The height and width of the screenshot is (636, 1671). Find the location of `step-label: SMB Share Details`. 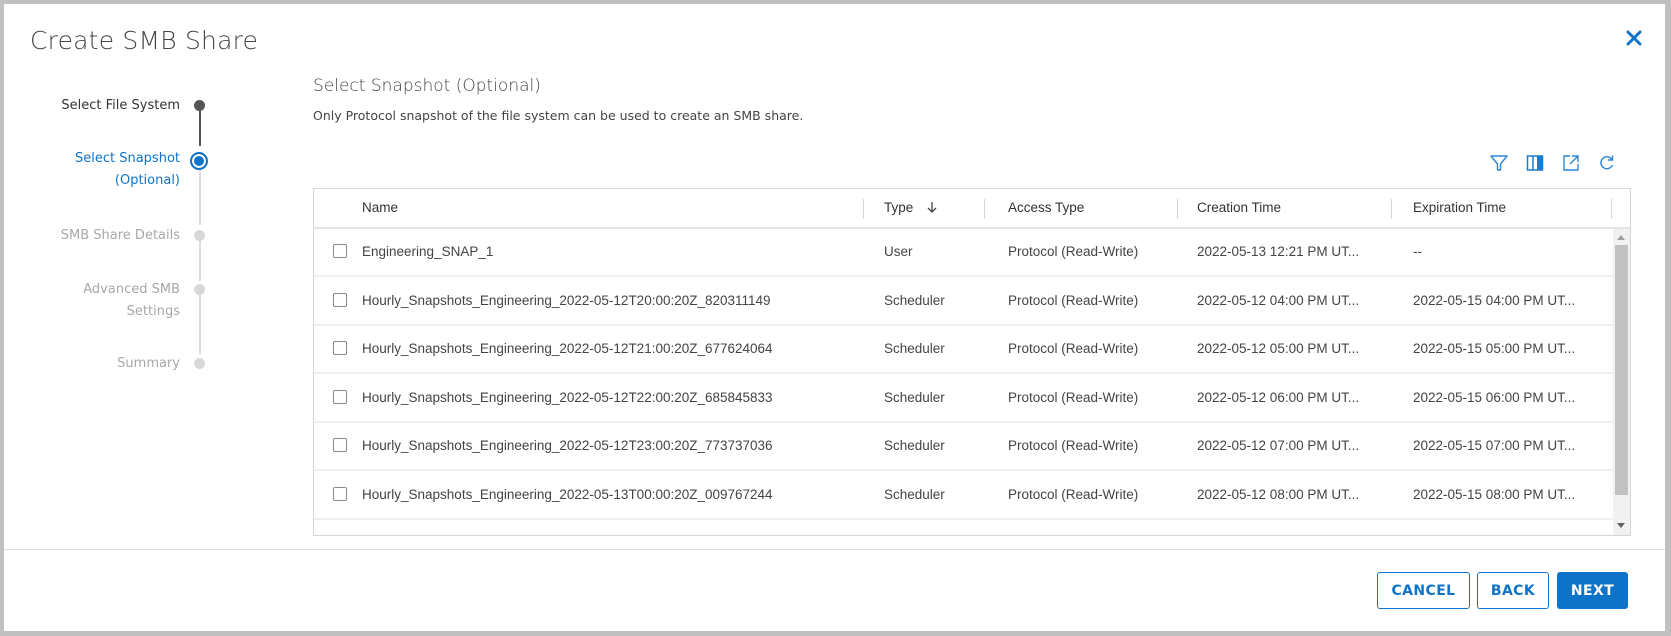

step-label: SMB Share Details is located at coordinates (120, 235).